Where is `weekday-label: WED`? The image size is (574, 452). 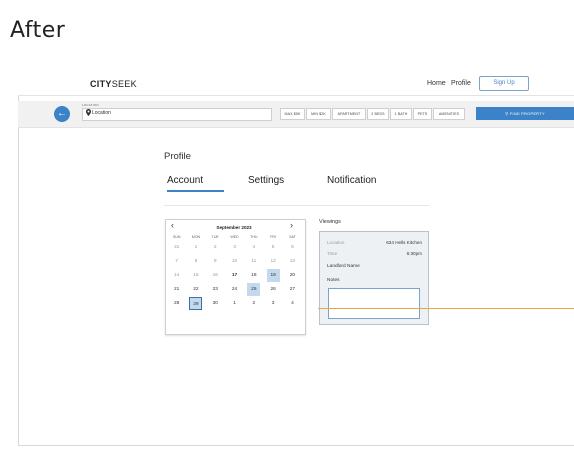 weekday-label: WED is located at coordinates (234, 237).